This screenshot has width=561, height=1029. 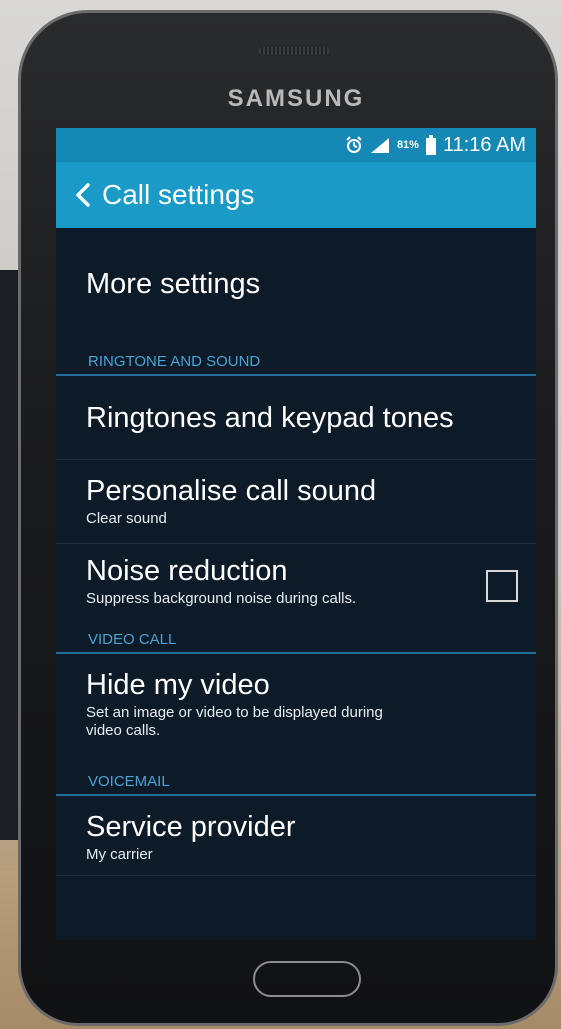 I want to click on list-item-subtitle: Suppress background noise during calls., so click(x=221, y=598).